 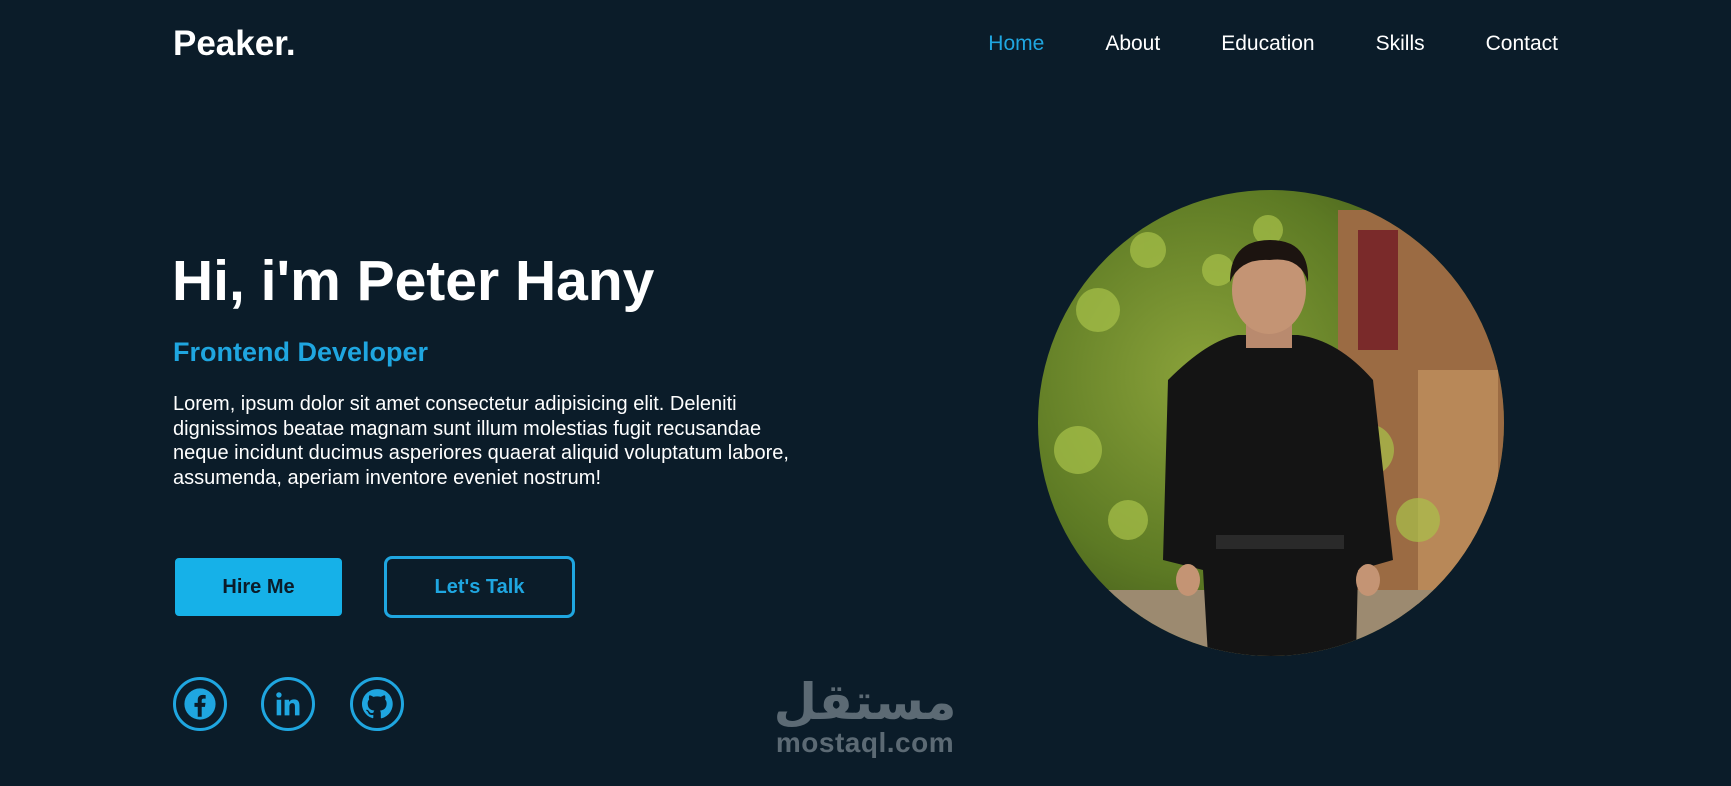 I want to click on facebook-link, so click(x=200, y=704).